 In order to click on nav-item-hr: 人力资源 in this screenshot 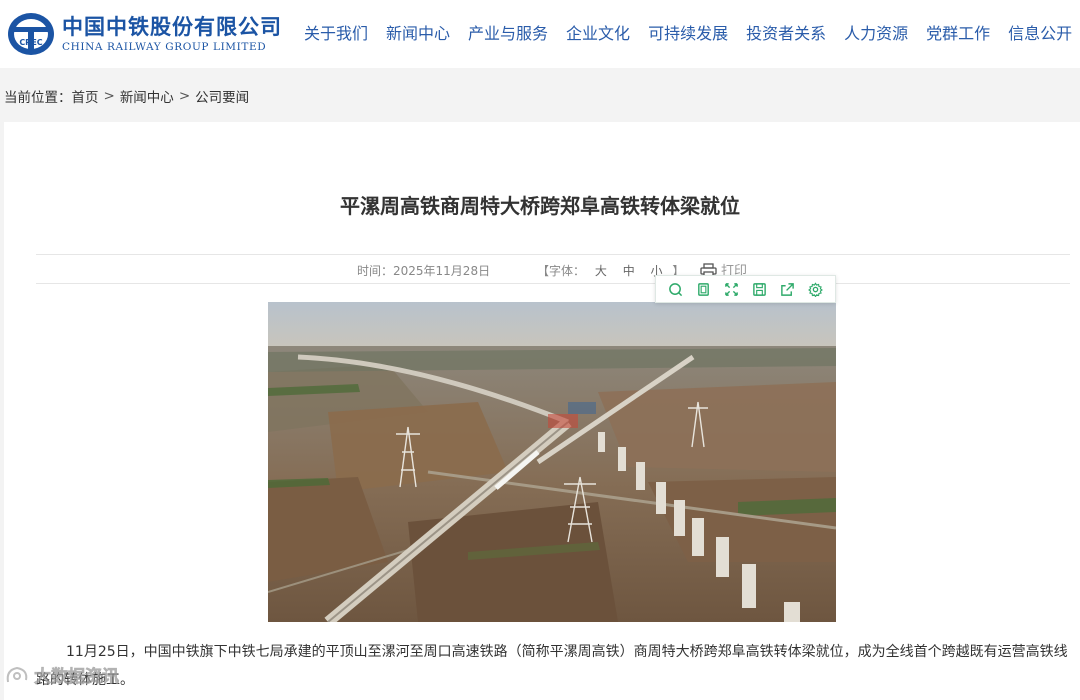, I will do `click(876, 34)`.